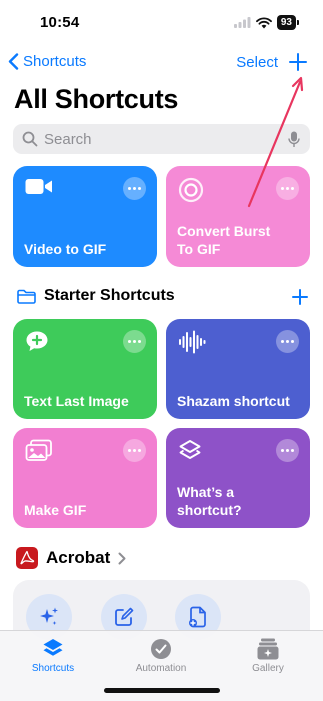  I want to click on tab-shortcuts: Shortcuts, so click(53, 655).